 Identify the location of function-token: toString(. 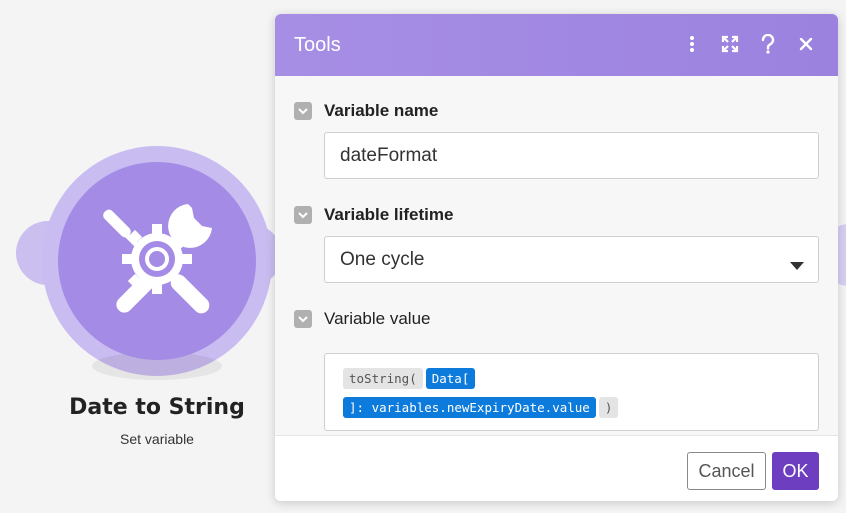
(383, 378).